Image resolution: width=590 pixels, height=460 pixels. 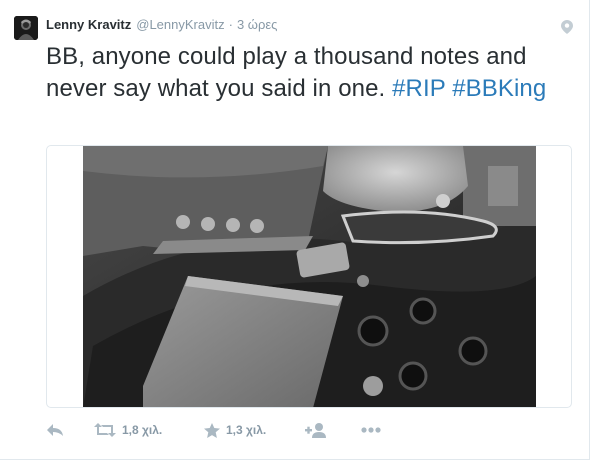 What do you see at coordinates (88, 24) in the screenshot?
I see `author-name: Lenny Kravitz` at bounding box center [88, 24].